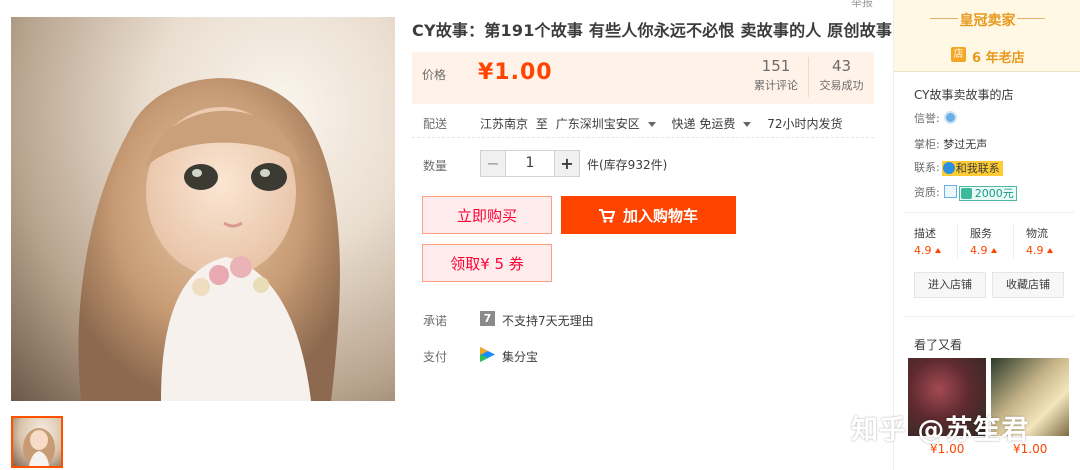 This screenshot has width=1080, height=470. I want to click on keeper-label: 掌柜:, so click(927, 144).